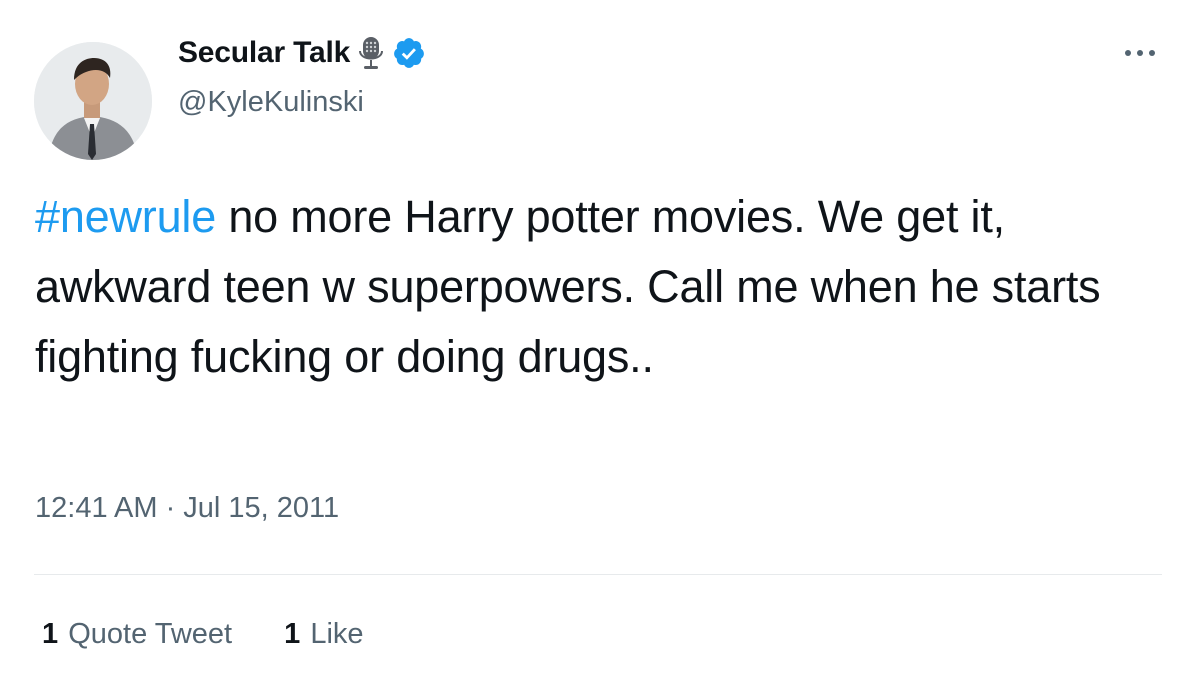 This screenshot has height=695, width=1200. I want to click on microphone-icon, so click(371, 53).